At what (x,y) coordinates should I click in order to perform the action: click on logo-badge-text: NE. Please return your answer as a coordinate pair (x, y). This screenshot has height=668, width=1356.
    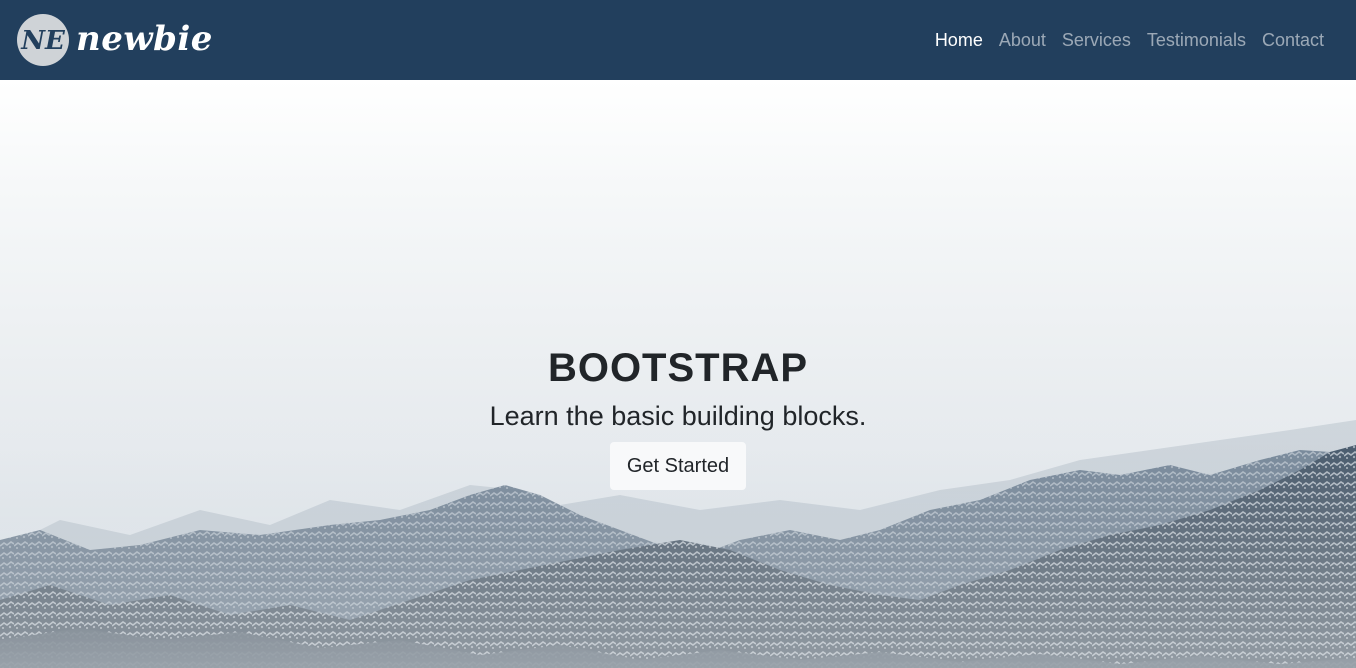
    Looking at the image, I should click on (43, 41).